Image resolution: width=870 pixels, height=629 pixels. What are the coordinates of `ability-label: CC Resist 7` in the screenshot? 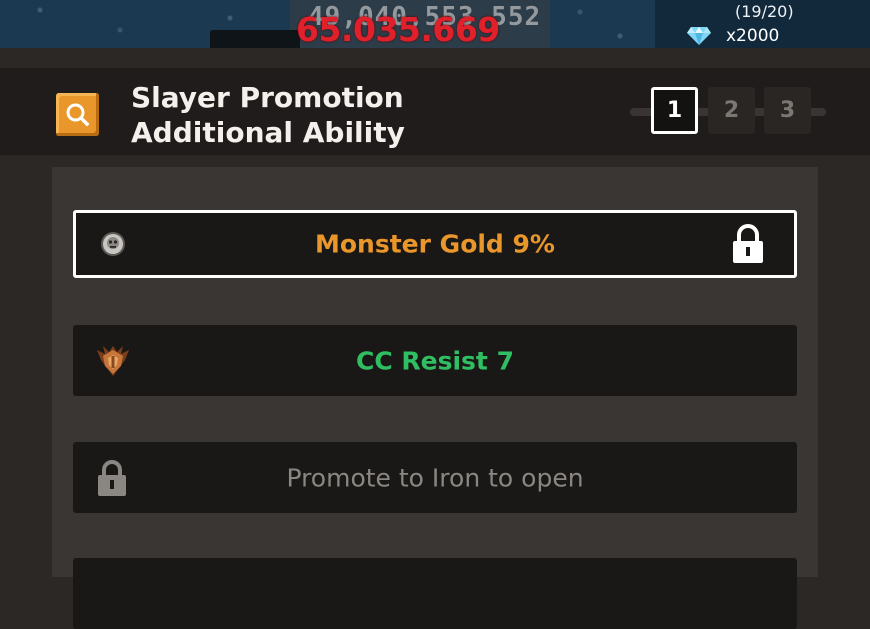 It's located at (435, 360).